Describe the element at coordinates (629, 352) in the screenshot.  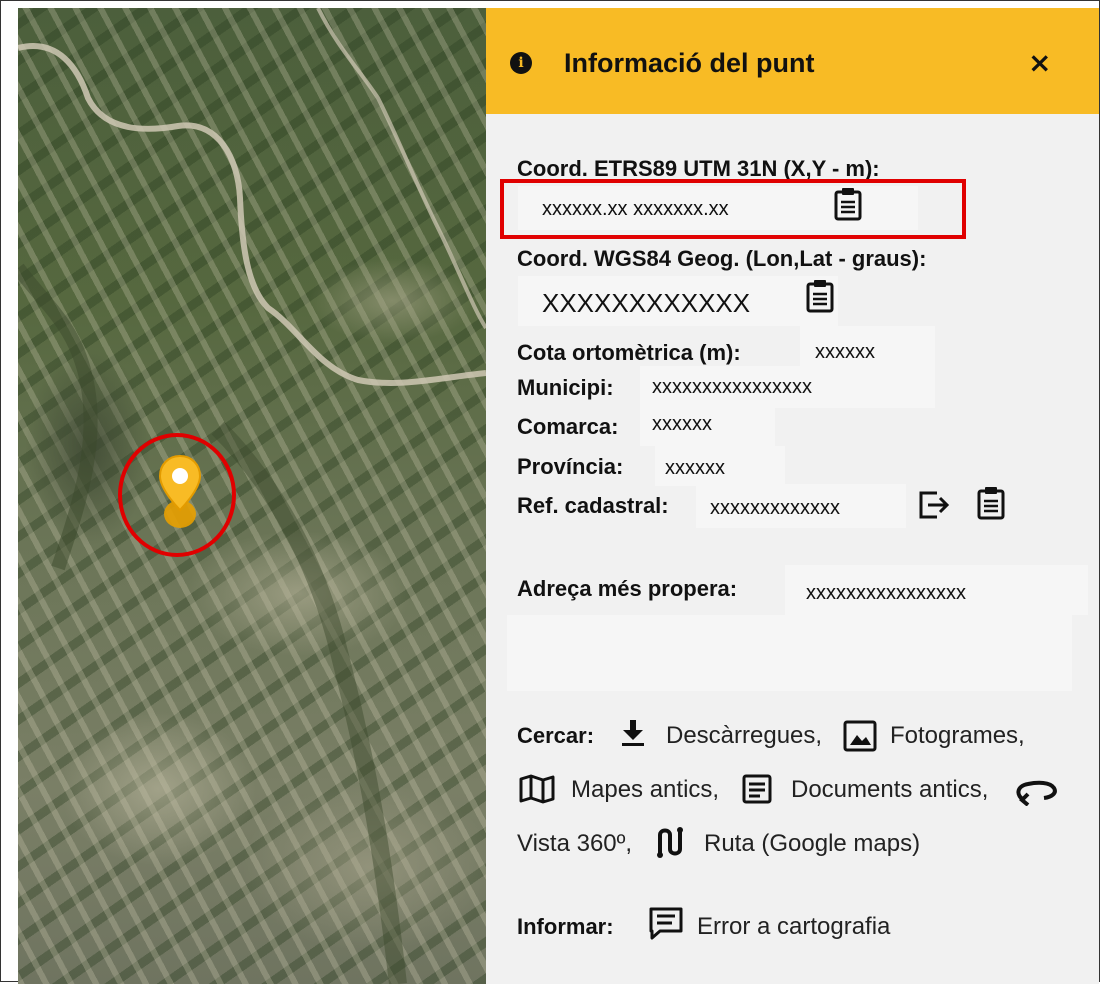
I see `cota-label: Cota ortomètrica (m):` at that location.